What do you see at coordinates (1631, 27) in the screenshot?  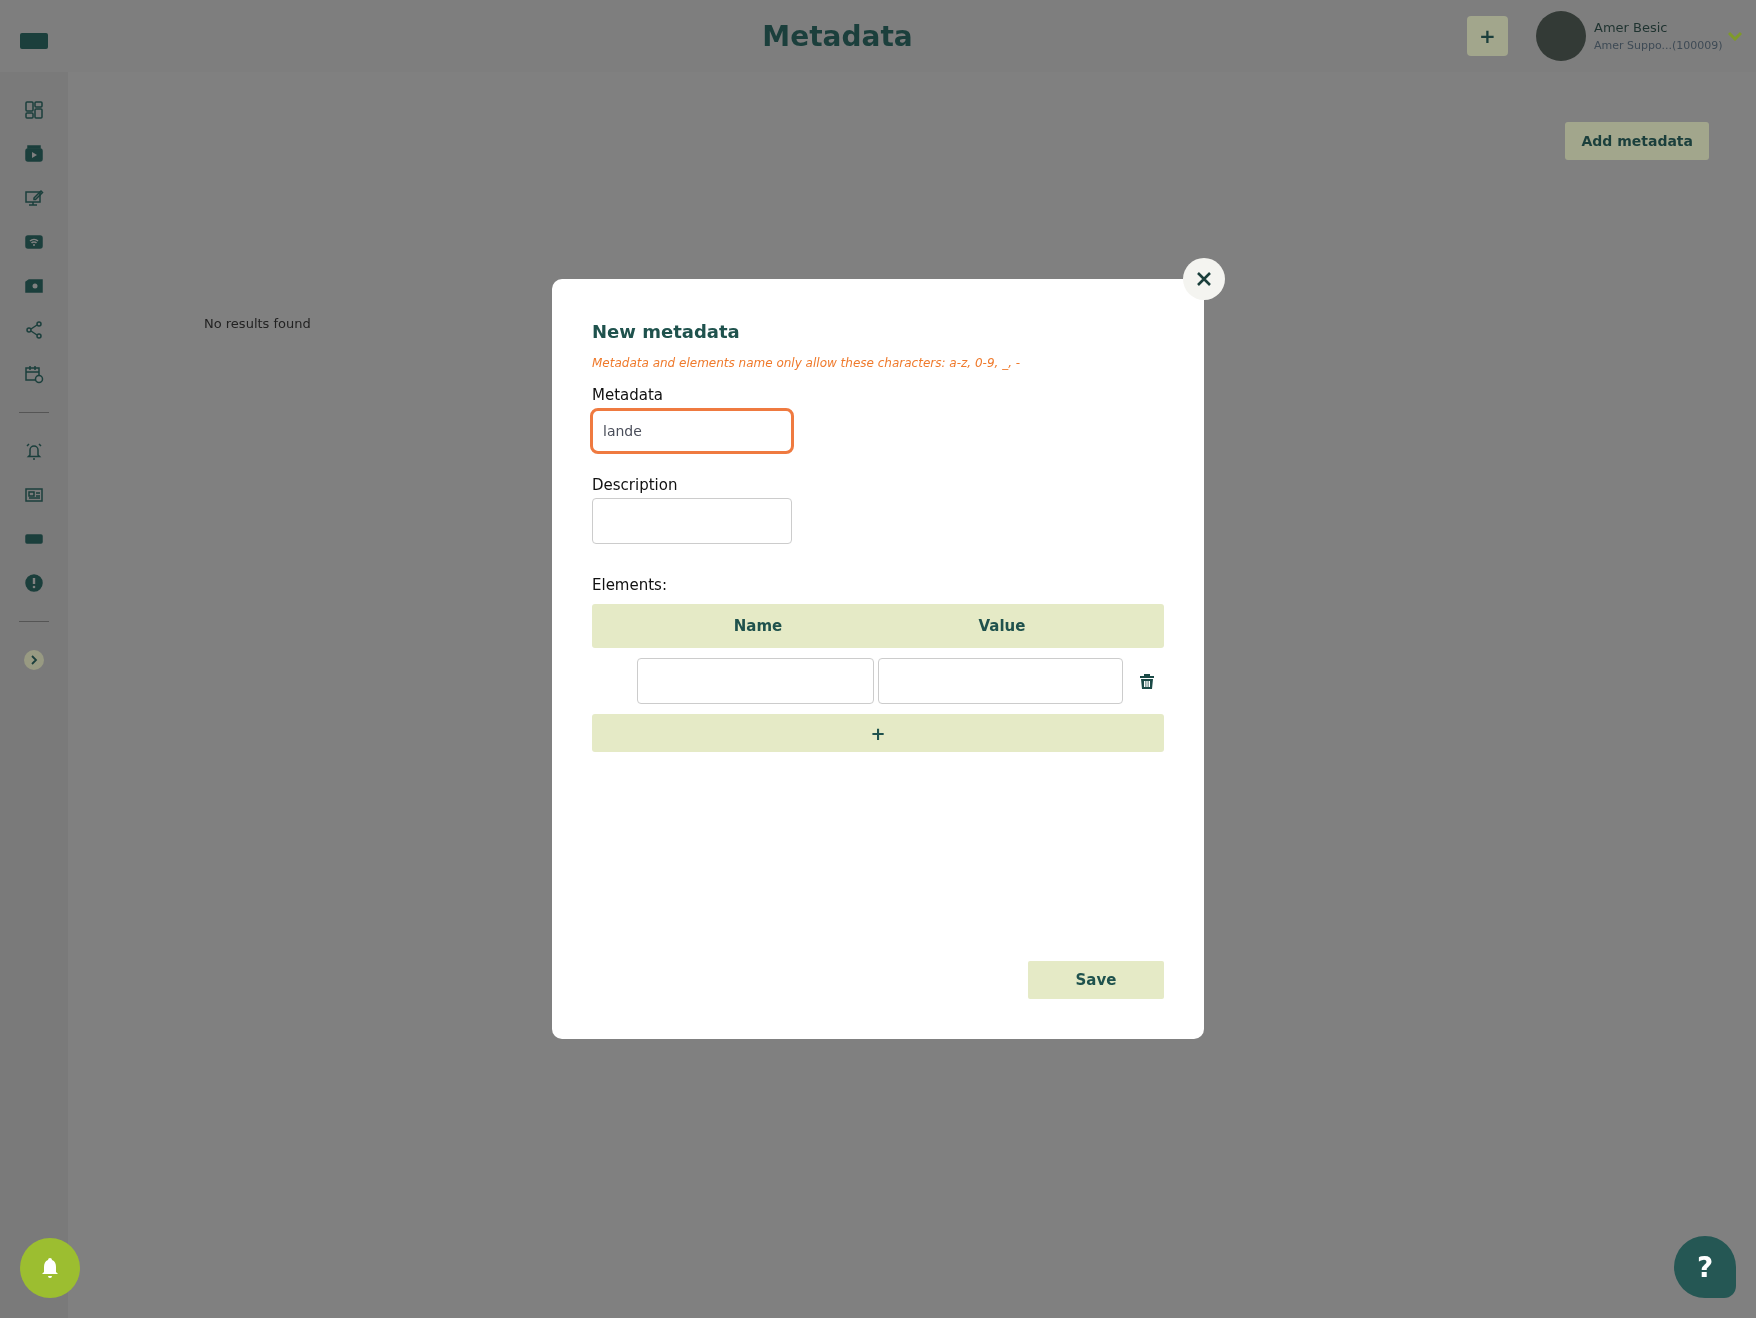 I see `user-name: Amer Besic` at bounding box center [1631, 27].